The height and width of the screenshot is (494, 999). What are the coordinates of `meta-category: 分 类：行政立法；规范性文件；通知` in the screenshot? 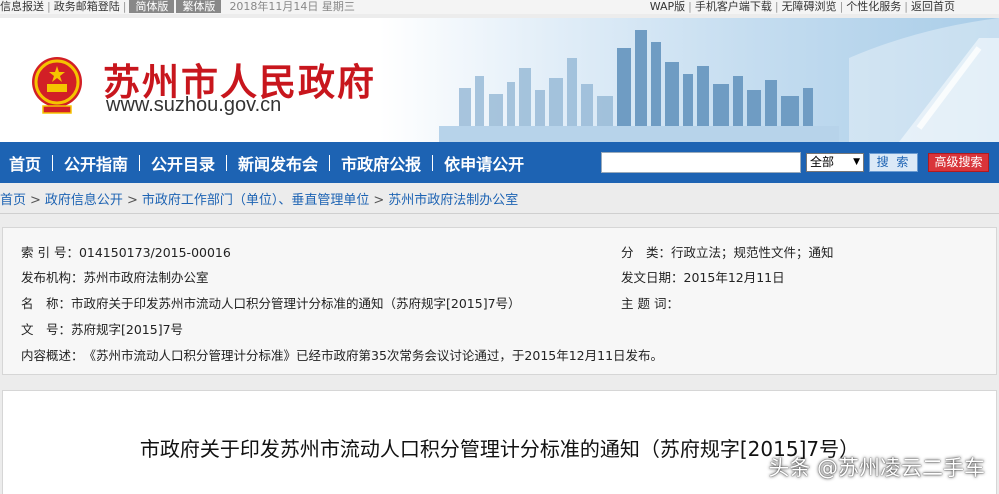 It's located at (727, 251).